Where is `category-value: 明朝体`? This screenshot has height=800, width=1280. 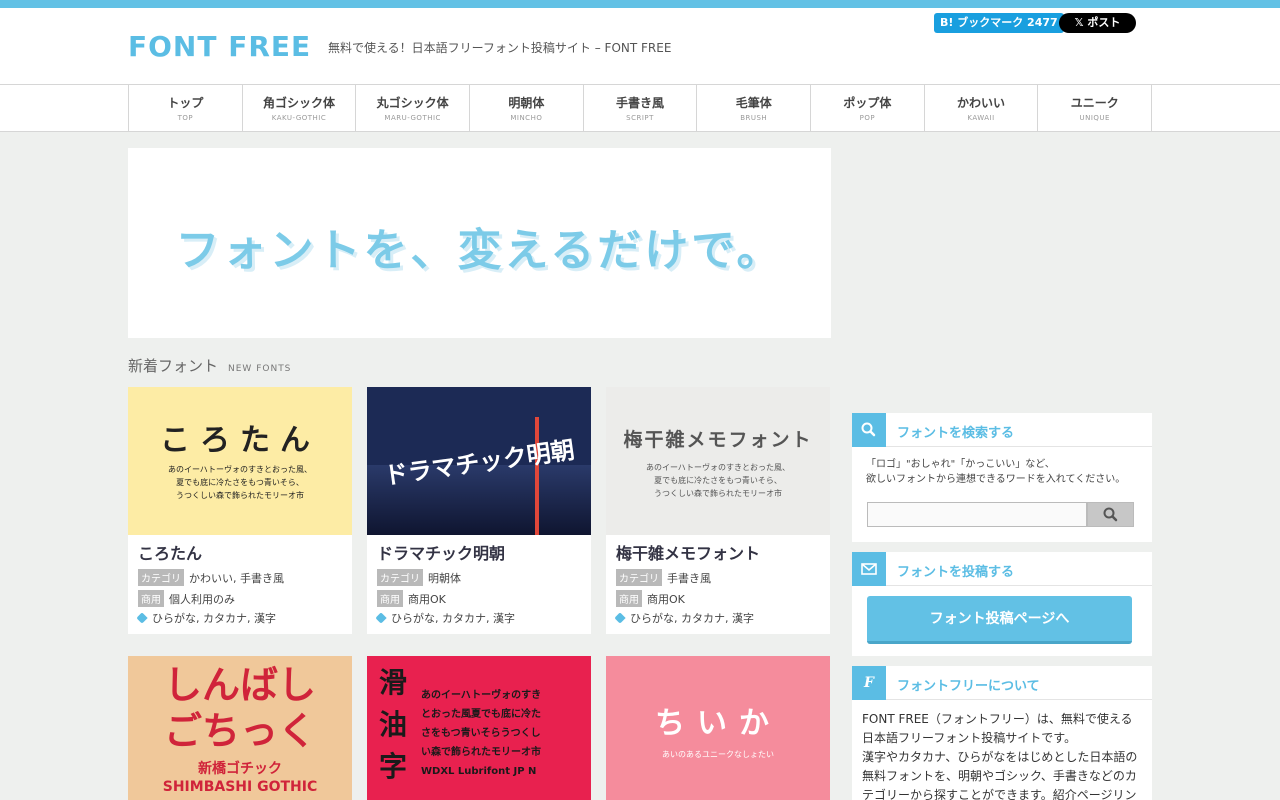
category-value: 明朝体 is located at coordinates (444, 578).